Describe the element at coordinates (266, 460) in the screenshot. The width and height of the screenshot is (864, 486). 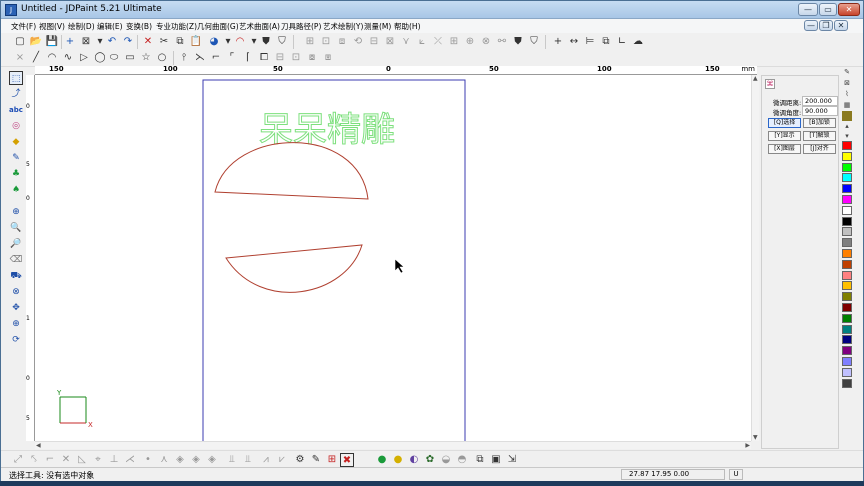
I see `snap-mirror-icon: ⩘` at that location.